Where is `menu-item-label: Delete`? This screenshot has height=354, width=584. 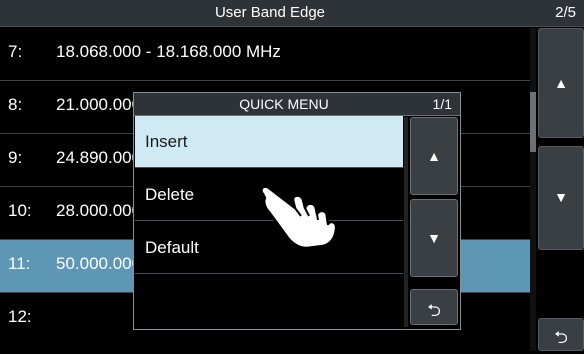 menu-item-label: Delete is located at coordinates (170, 194).